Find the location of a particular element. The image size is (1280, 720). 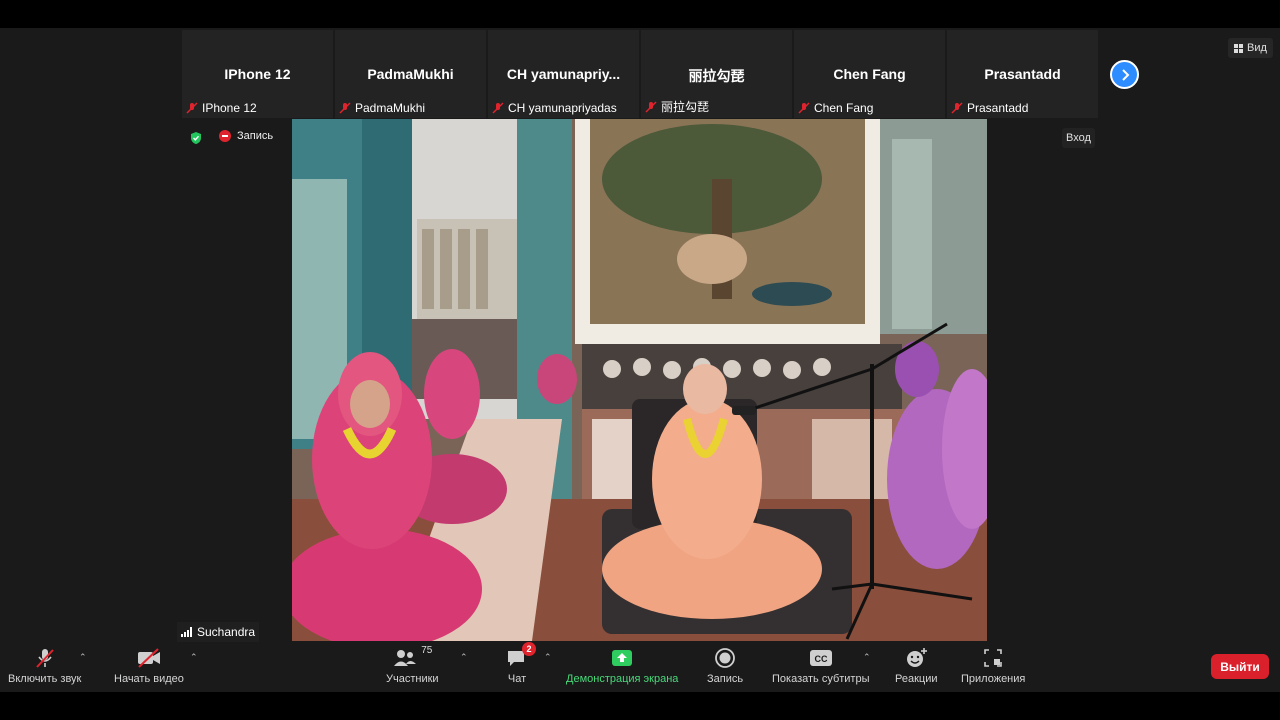

reactions-label: Реакции is located at coordinates (916, 679).